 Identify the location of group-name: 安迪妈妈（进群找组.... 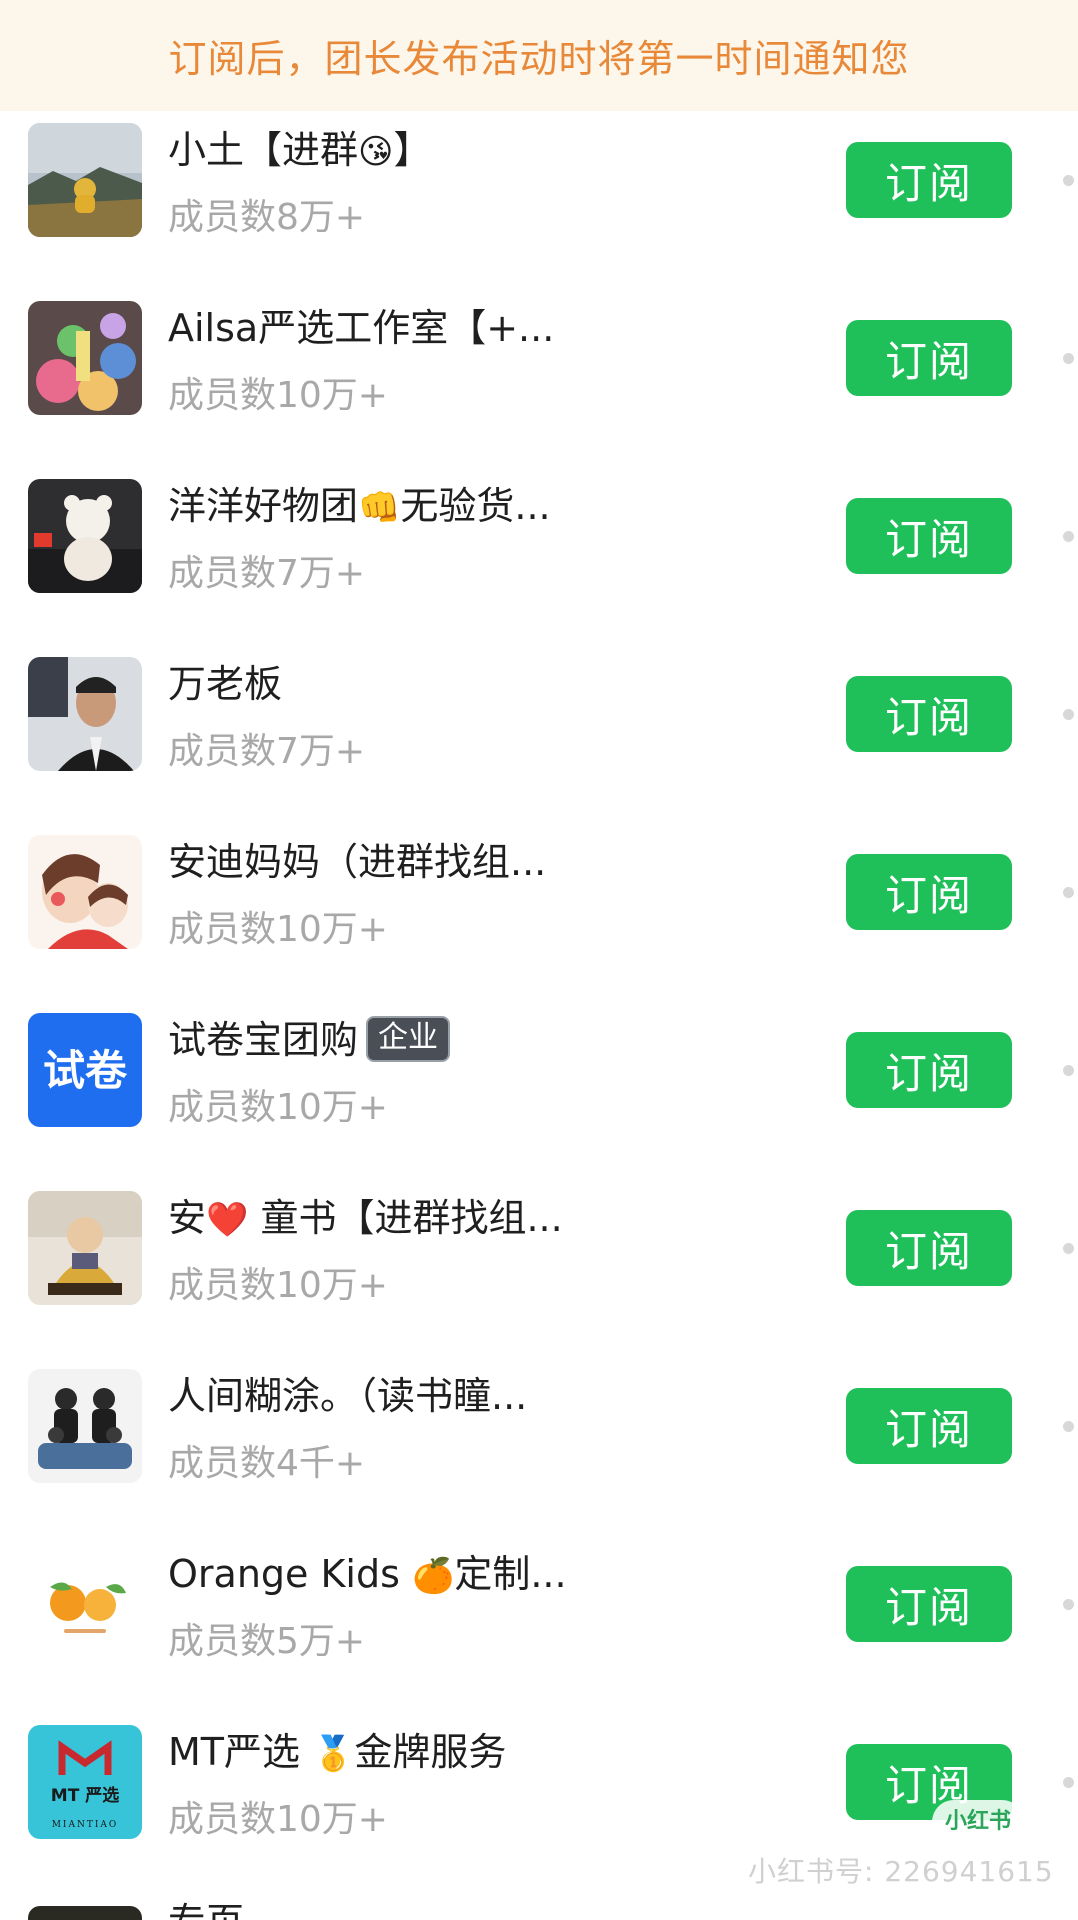
(357, 862).